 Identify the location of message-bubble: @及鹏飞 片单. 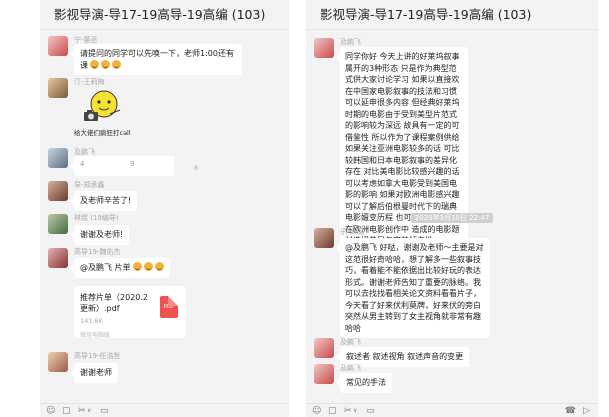
(120, 268).